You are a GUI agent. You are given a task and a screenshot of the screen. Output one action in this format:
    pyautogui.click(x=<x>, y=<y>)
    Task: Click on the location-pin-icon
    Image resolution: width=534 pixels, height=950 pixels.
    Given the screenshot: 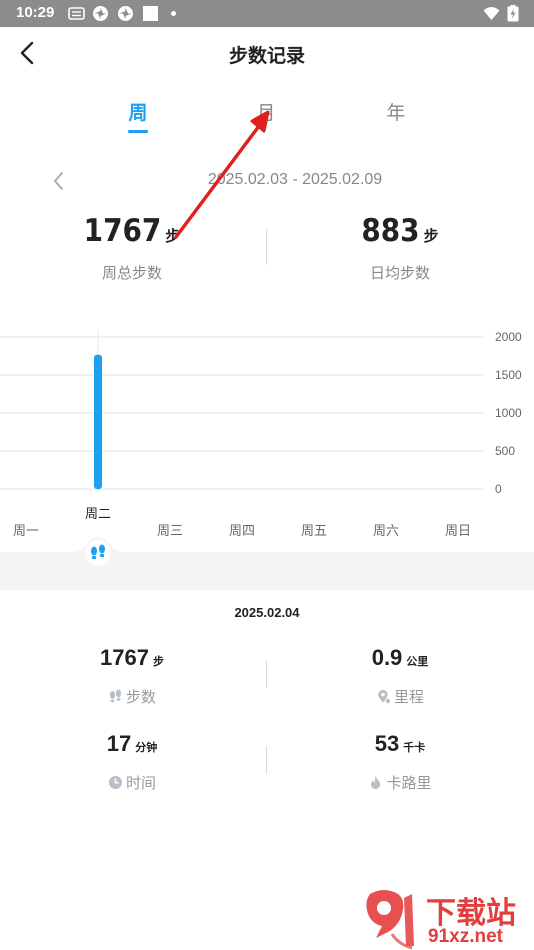 What is the action you would take?
    pyautogui.click(x=384, y=697)
    